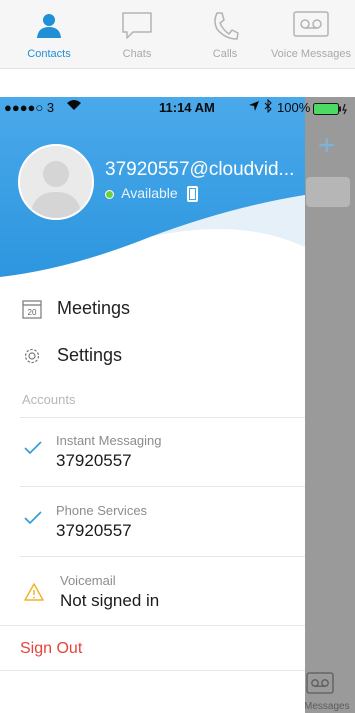 The image size is (355, 713). What do you see at coordinates (152, 453) in the screenshot?
I see `account-instant-messaging: Instant Messaging 37920557` at bounding box center [152, 453].